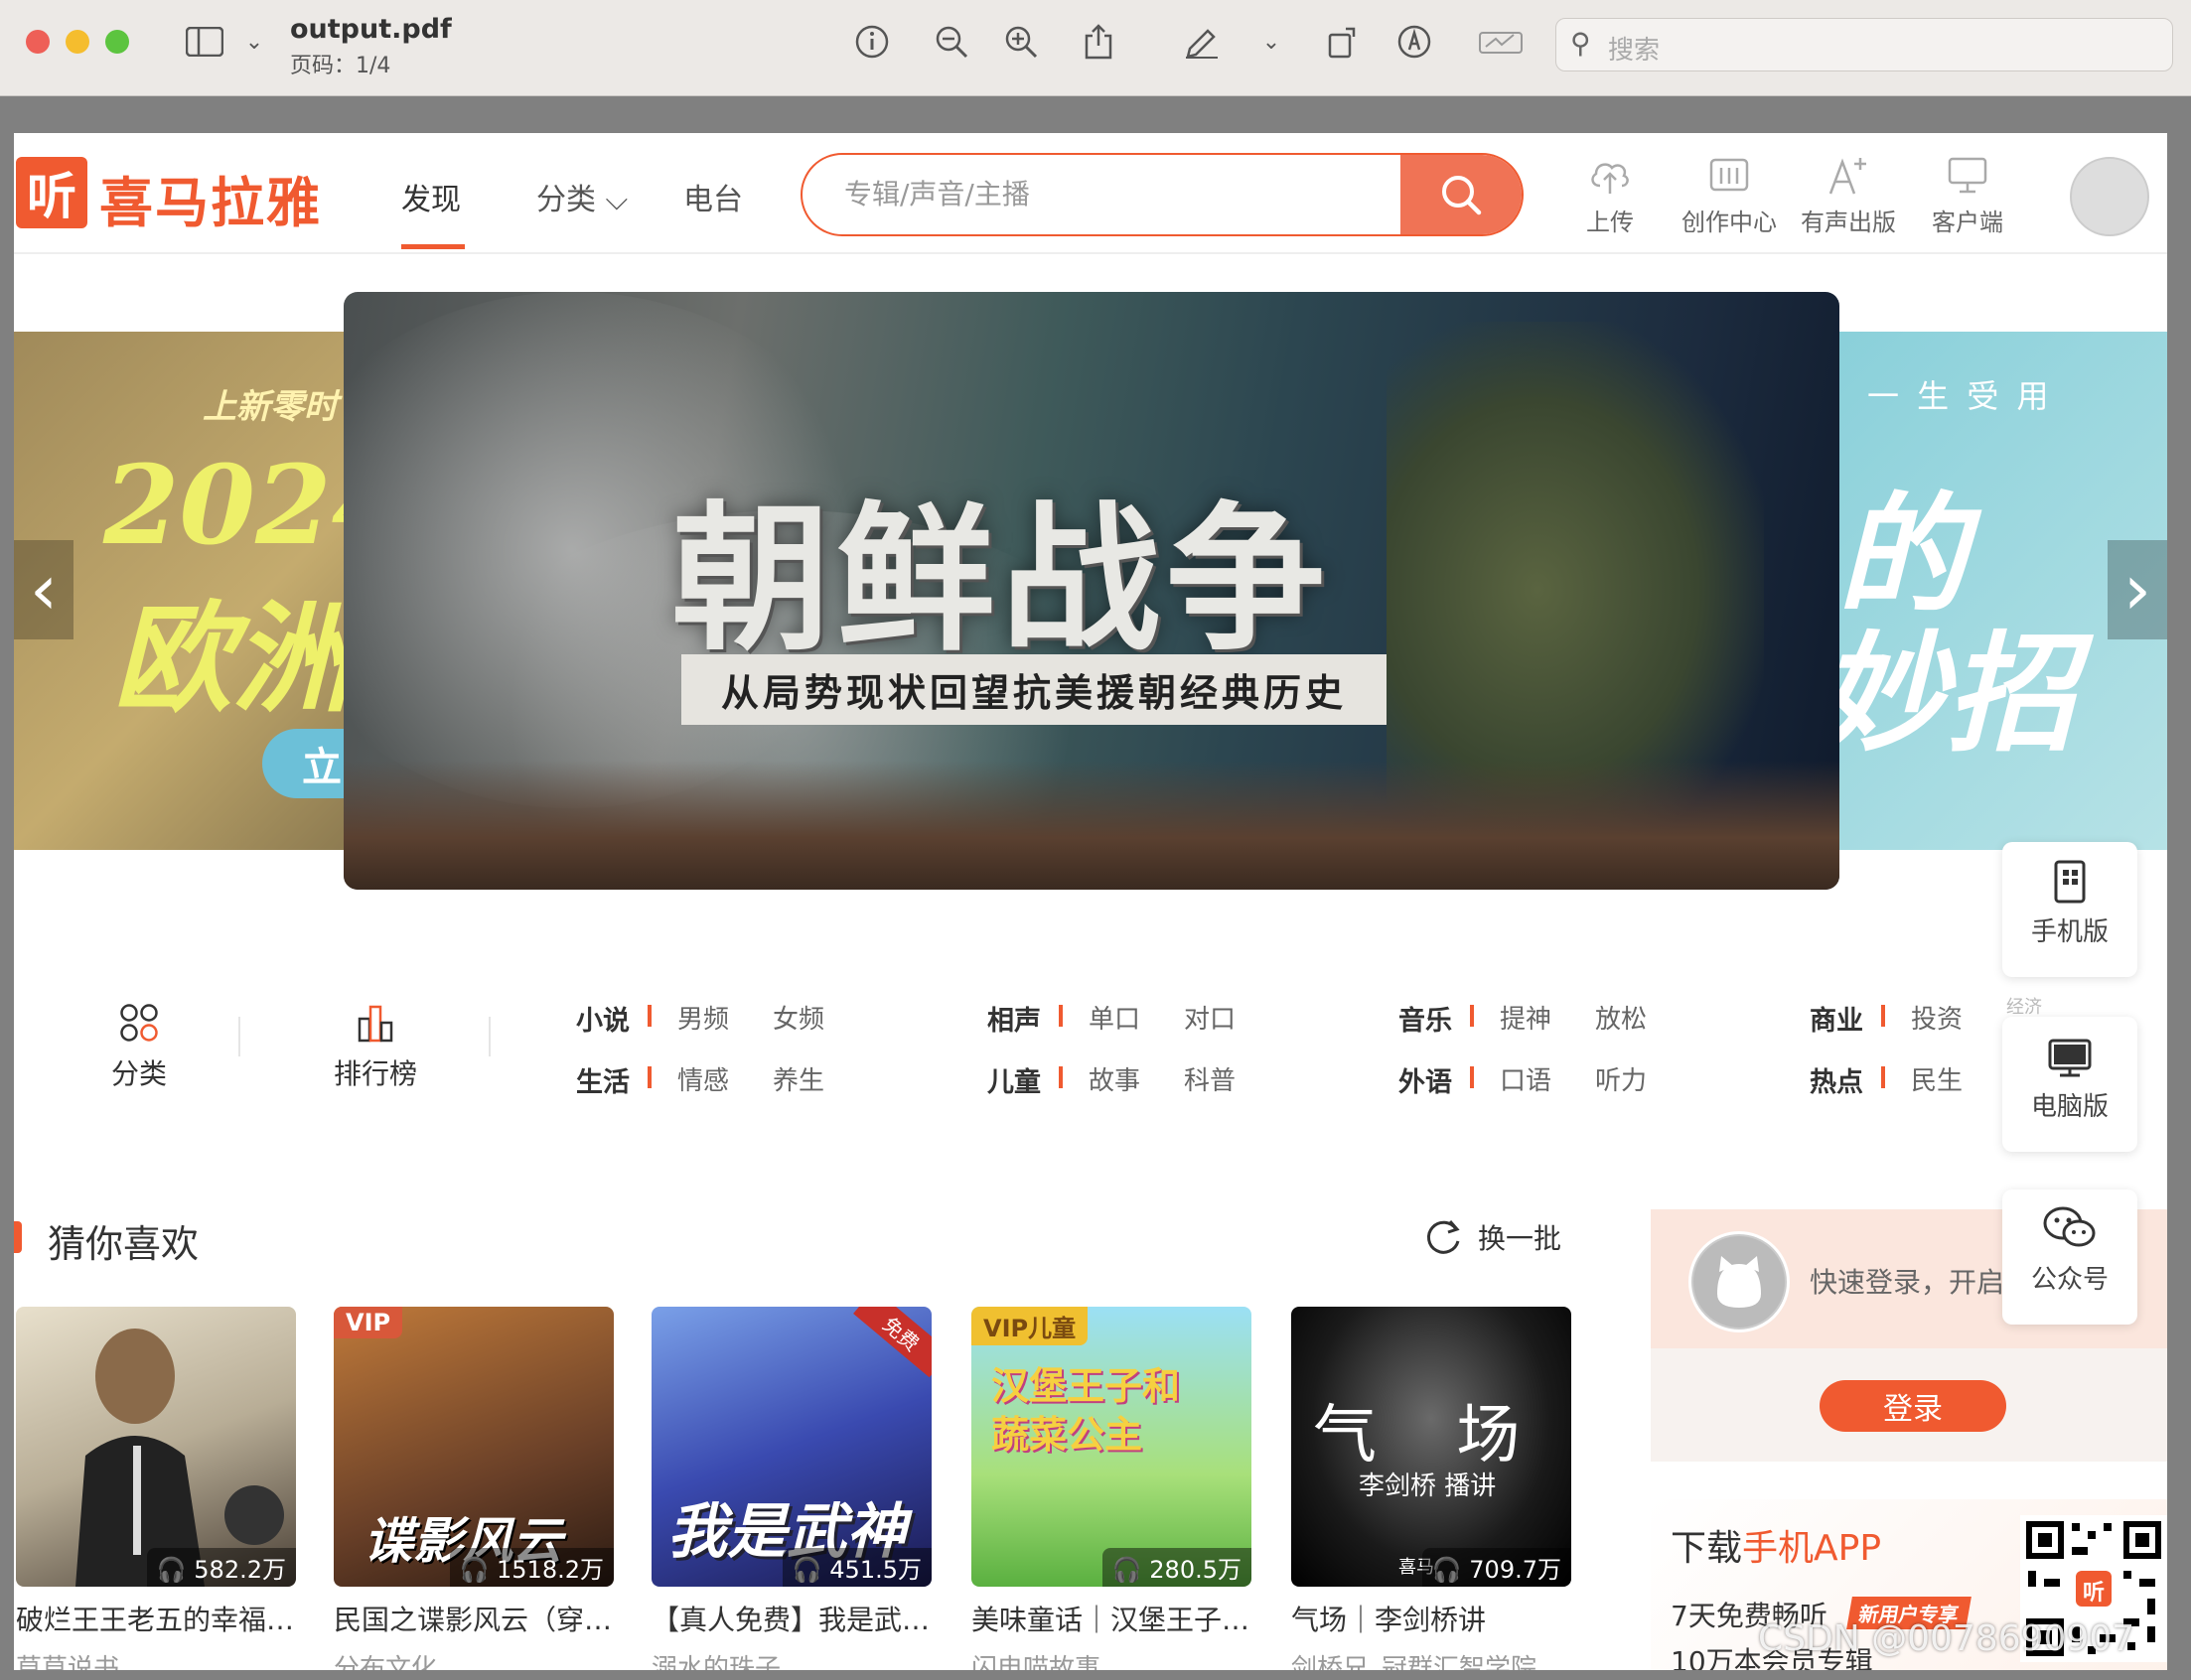 This screenshot has width=2191, height=1680. What do you see at coordinates (1202, 42) in the screenshot?
I see `markup-pen-icon` at bounding box center [1202, 42].